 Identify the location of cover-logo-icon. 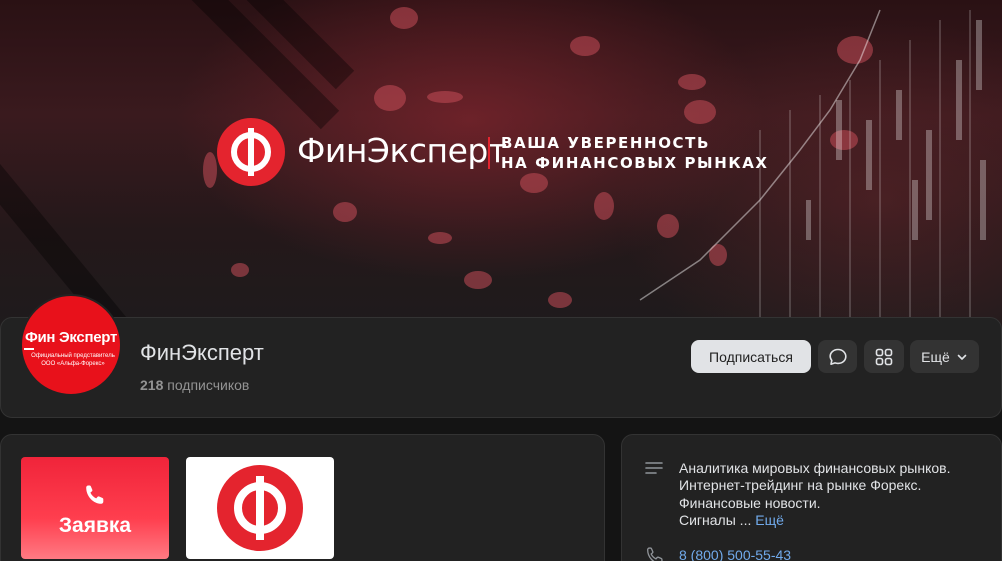
(251, 152).